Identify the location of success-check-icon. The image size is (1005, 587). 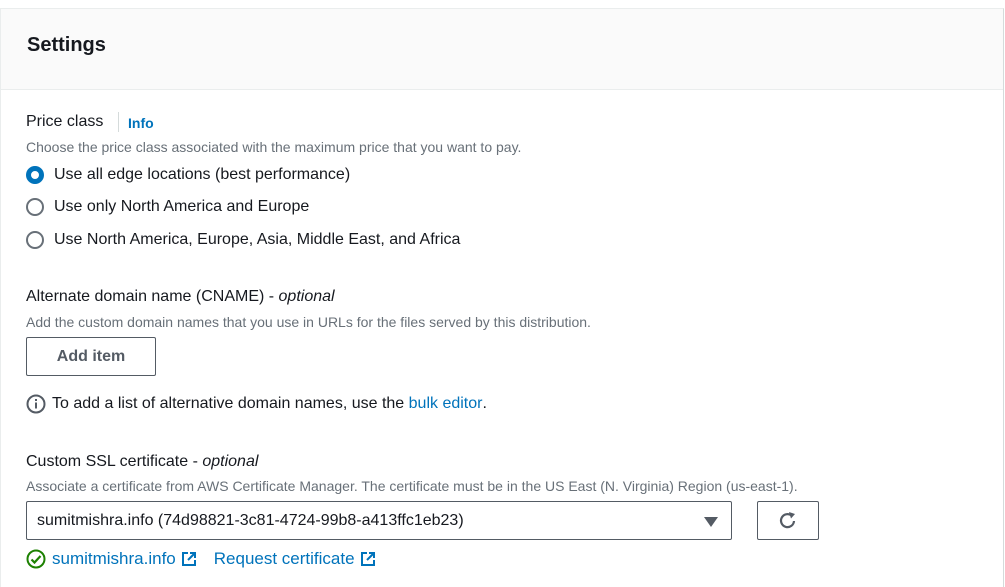
(36, 559).